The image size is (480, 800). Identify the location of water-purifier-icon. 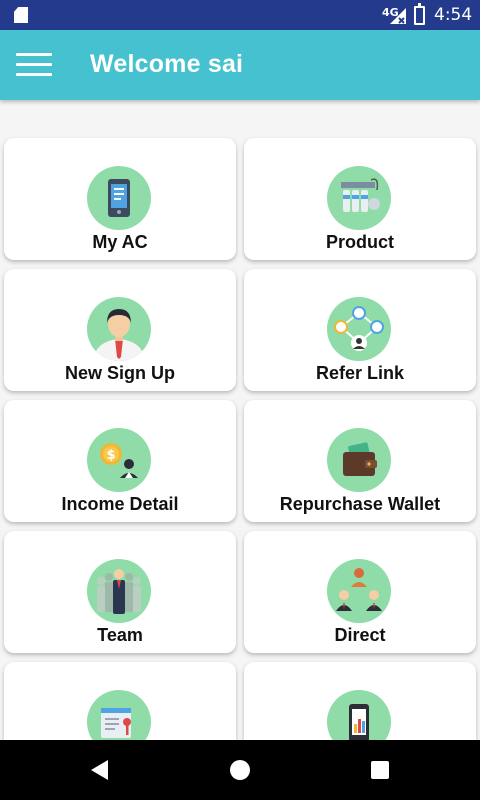
(359, 198).